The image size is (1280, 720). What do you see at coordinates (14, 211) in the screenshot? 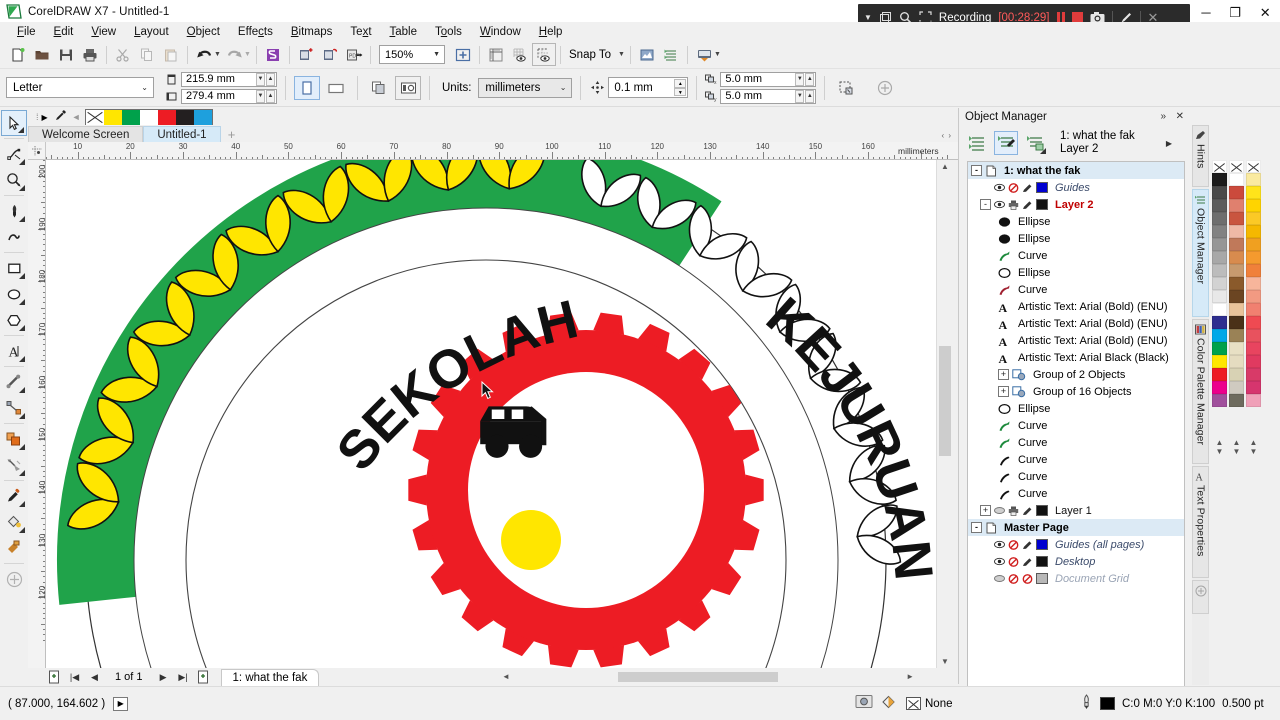
I see `freehand-tool` at bounding box center [14, 211].